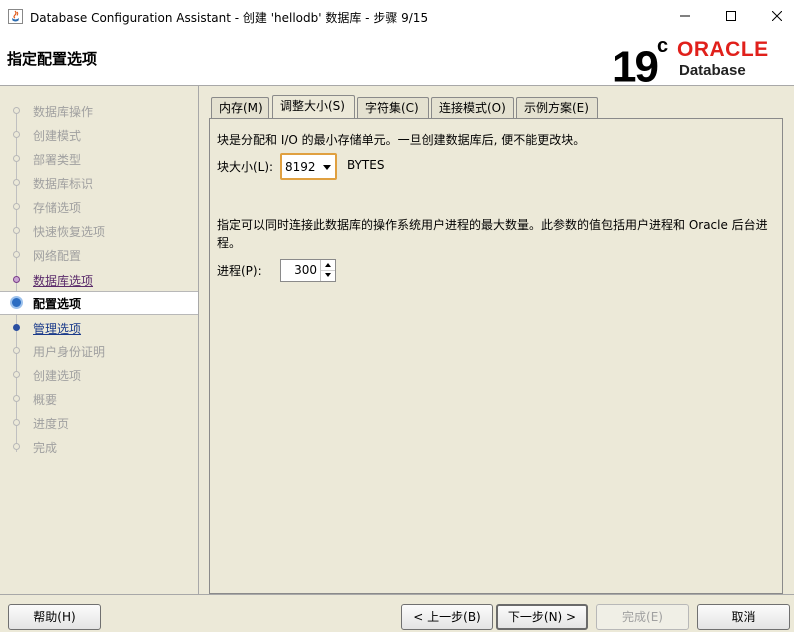 The image size is (794, 632). What do you see at coordinates (57, 304) in the screenshot?
I see `step-label: 配置选项` at bounding box center [57, 304].